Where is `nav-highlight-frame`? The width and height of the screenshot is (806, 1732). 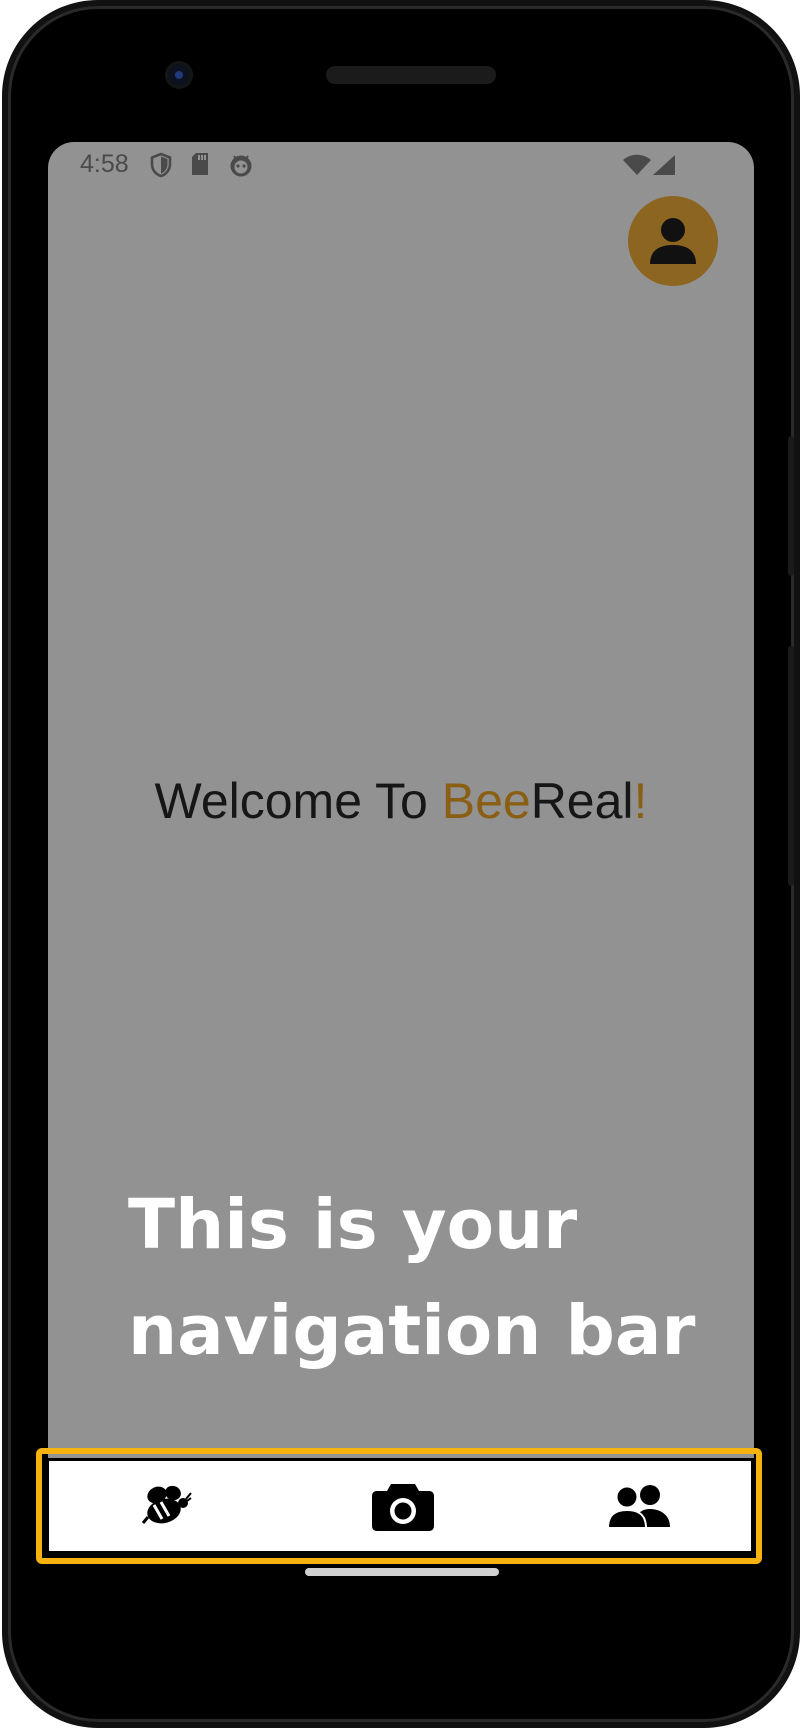 nav-highlight-frame is located at coordinates (399, 1506).